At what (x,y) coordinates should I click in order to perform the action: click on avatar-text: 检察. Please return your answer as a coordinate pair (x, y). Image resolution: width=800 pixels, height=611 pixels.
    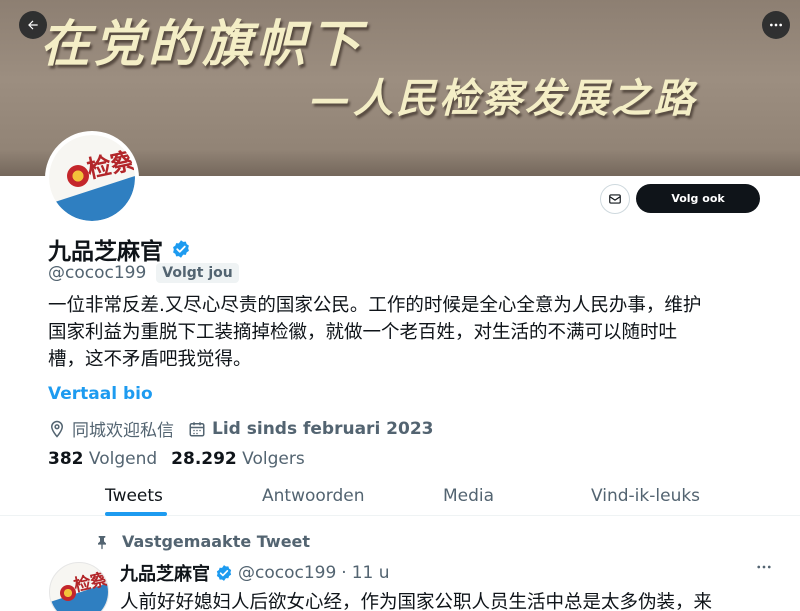
    Looking at the image, I should click on (109, 164).